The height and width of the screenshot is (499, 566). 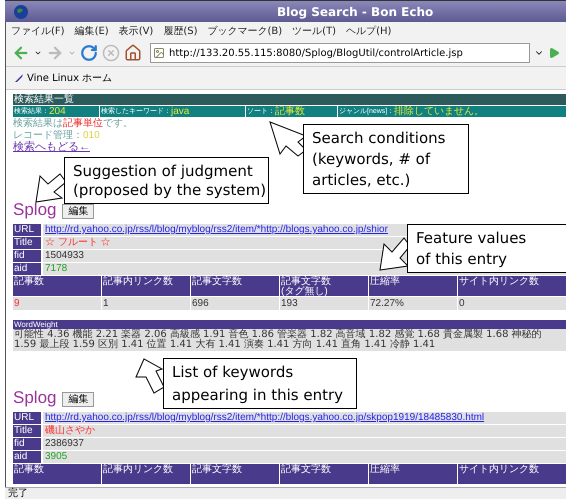 I want to click on url-field: http://133.20.55.115:8080/Splog/BlogUtil/controlArticle.jsp, so click(x=340, y=53).